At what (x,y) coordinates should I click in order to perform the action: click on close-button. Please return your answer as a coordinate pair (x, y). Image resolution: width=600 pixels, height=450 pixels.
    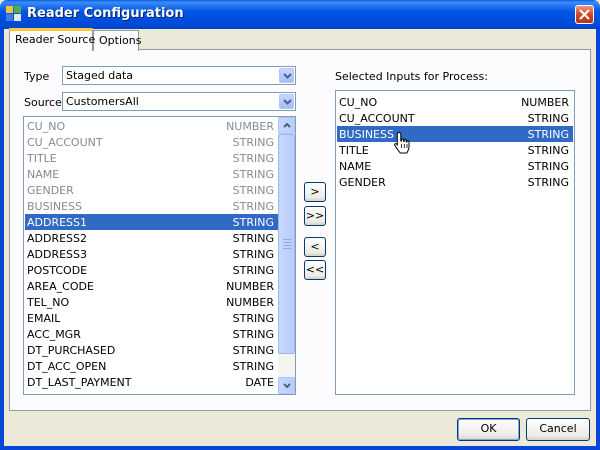
    Looking at the image, I should click on (584, 14).